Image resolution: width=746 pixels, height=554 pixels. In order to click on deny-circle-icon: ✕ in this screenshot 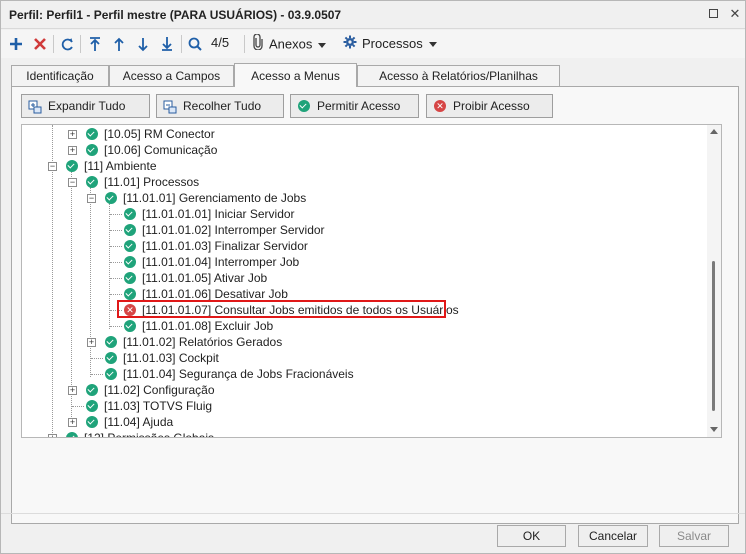, I will do `click(440, 106)`.